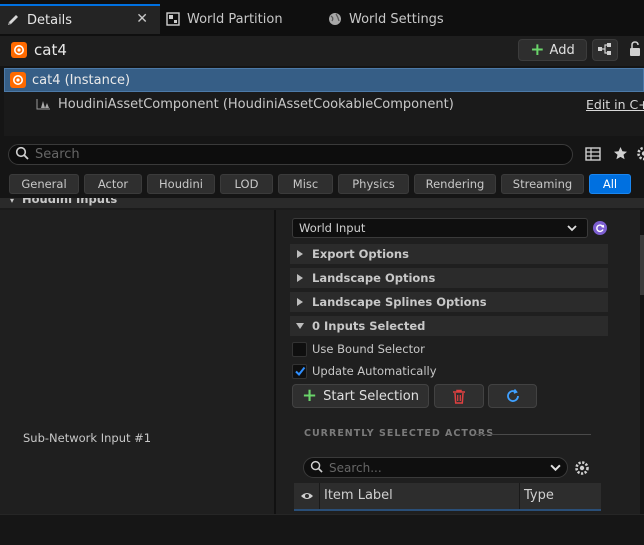  What do you see at coordinates (50, 20) in the screenshot?
I see `tab-details-label: Details` at bounding box center [50, 20].